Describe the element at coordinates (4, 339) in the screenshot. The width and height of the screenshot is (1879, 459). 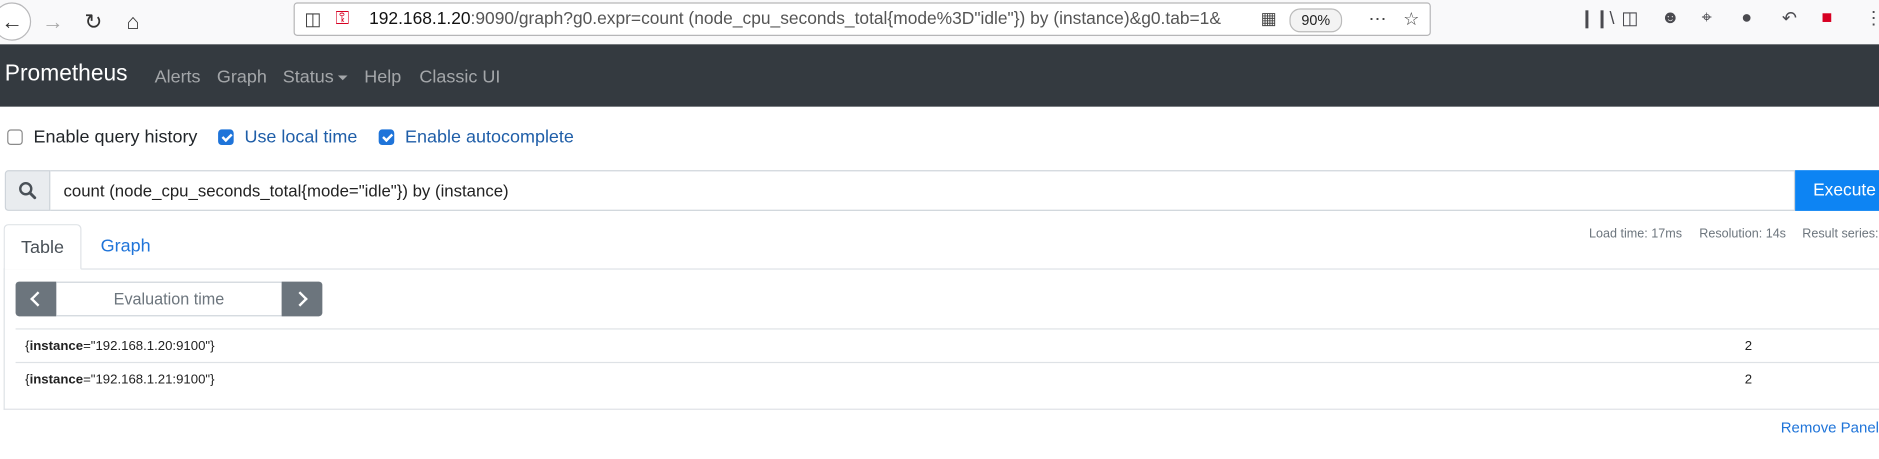
I see `panel-border-left` at that location.